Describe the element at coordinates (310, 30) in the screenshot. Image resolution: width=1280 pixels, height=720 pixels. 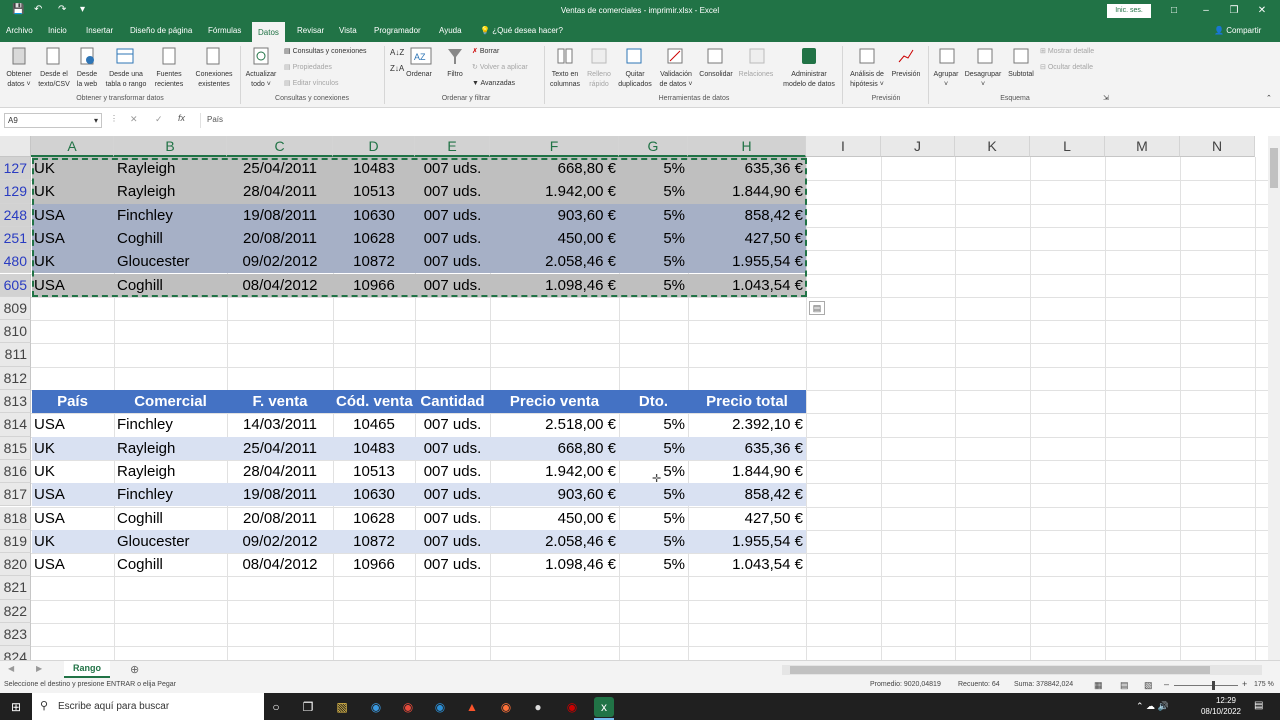
I see `tab-revisar: Revisar` at that location.